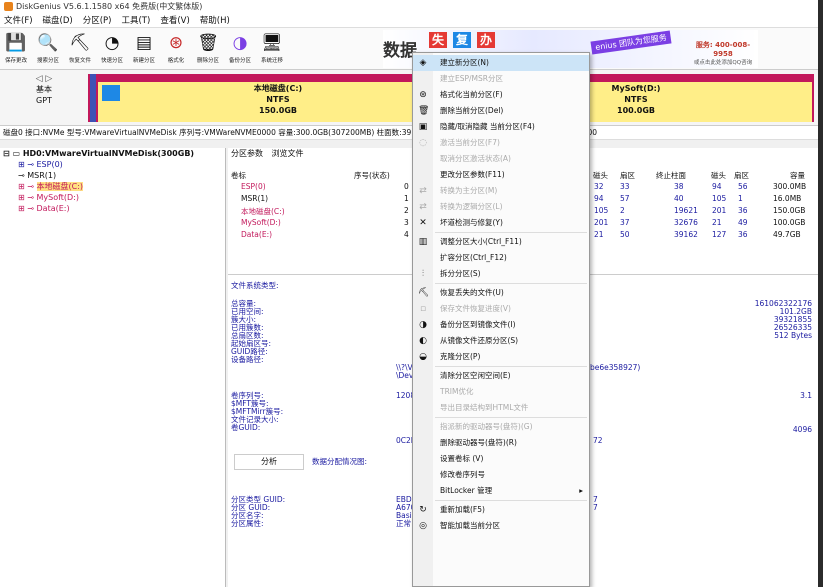  I want to click on partition-c-fs: NTFS, so click(278, 99).